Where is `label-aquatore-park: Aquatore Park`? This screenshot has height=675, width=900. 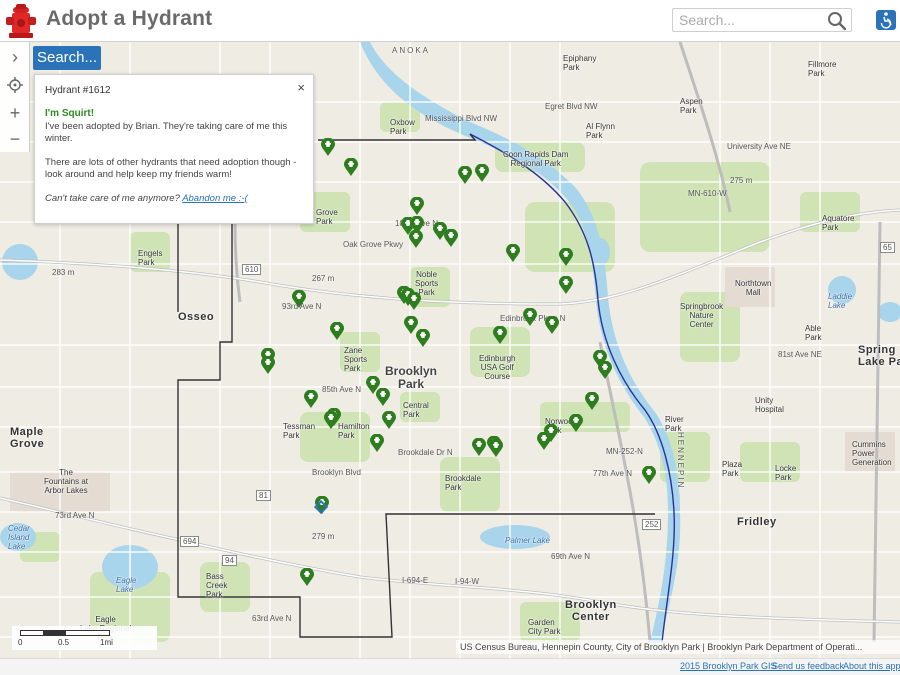
label-aquatore-park: Aquatore Park is located at coordinates (838, 223).